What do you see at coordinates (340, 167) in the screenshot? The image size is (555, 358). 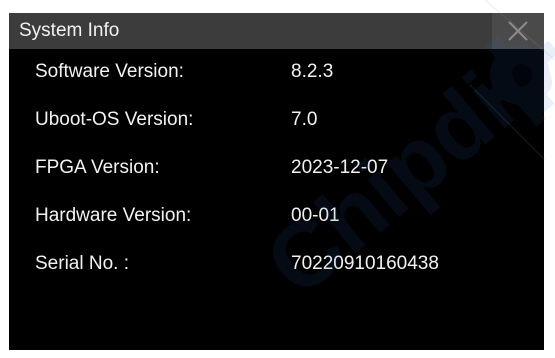 I see `fpga-version-value: 2023-12-07` at bounding box center [340, 167].